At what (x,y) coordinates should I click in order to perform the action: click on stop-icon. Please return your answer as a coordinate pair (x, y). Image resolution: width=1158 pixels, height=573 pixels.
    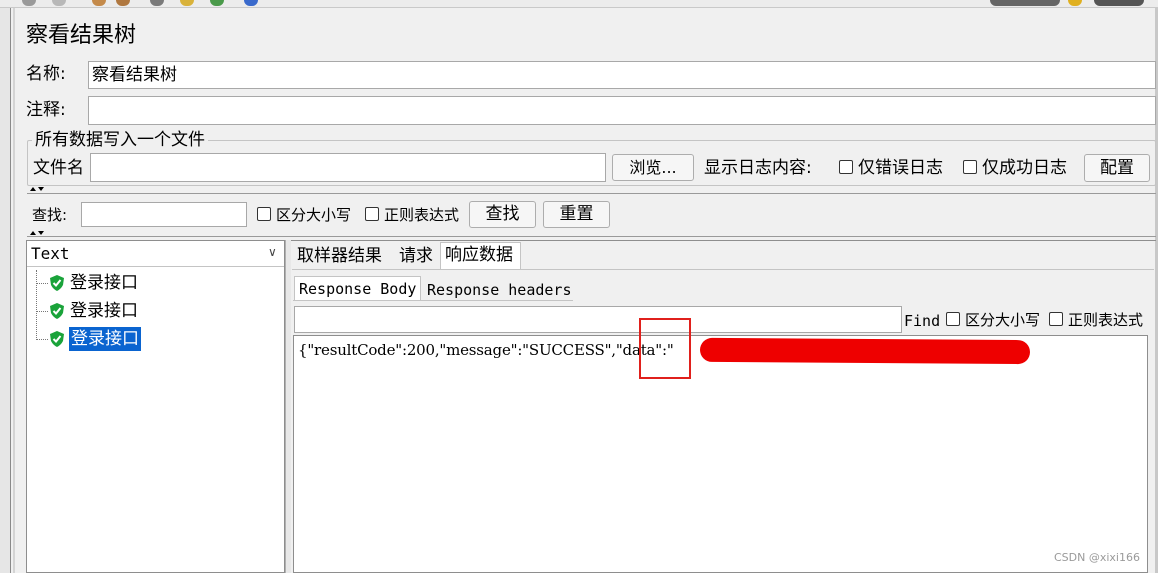
    Looking at the image, I should click on (29, 3).